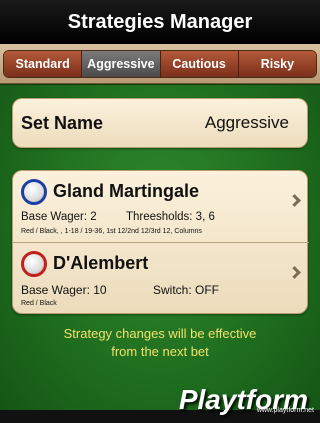 This screenshot has height=423, width=320. I want to click on segmented-control: Standard Aggressive Cautious Risky, so click(160, 64).